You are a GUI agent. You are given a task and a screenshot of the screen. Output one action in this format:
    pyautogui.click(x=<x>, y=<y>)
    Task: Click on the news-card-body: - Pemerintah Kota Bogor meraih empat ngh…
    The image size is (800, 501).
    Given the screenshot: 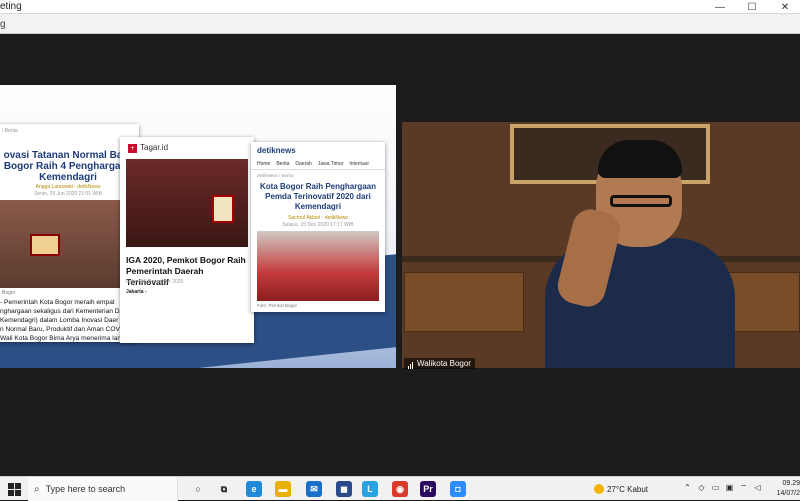 What is the action you would take?
    pyautogui.click(x=67, y=320)
    